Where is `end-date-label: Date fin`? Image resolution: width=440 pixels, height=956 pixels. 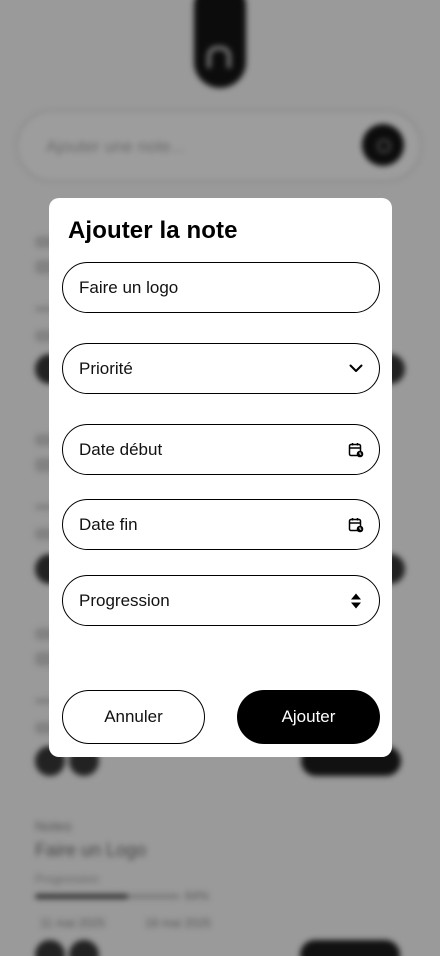 end-date-label: Date fin is located at coordinates (108, 524).